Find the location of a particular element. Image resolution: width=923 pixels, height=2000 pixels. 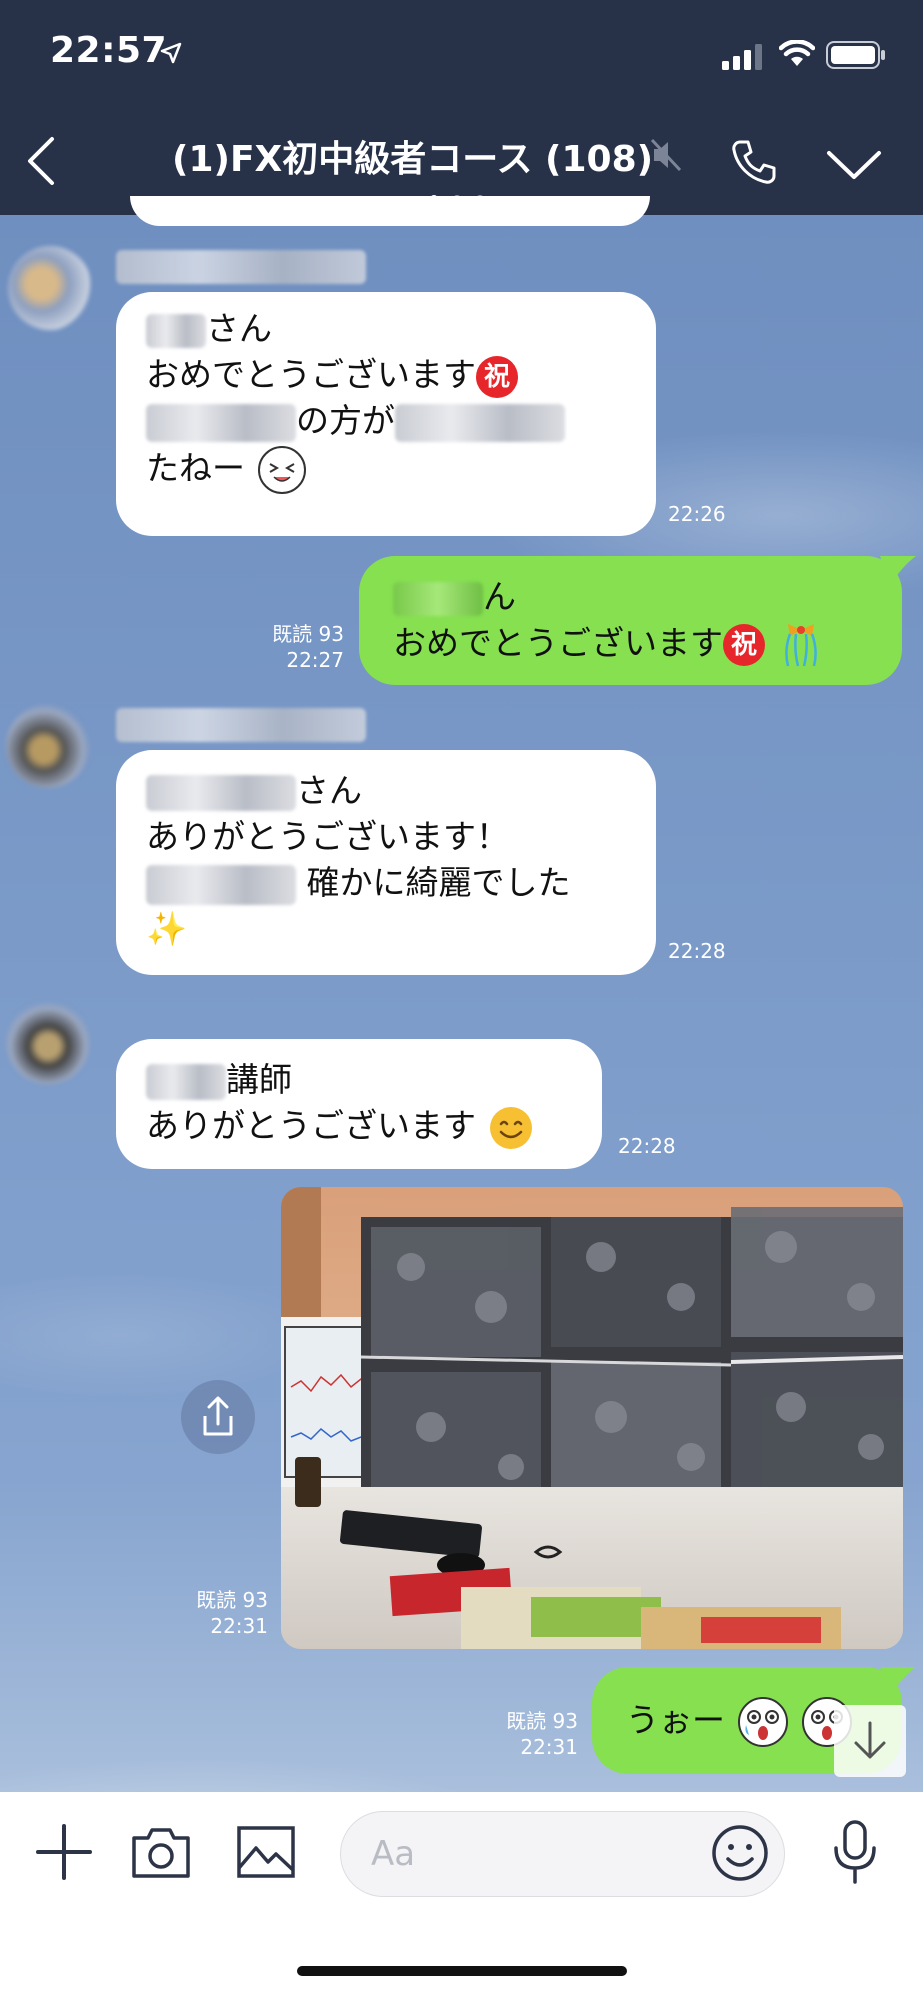

home-indicator is located at coordinates (462, 1971).